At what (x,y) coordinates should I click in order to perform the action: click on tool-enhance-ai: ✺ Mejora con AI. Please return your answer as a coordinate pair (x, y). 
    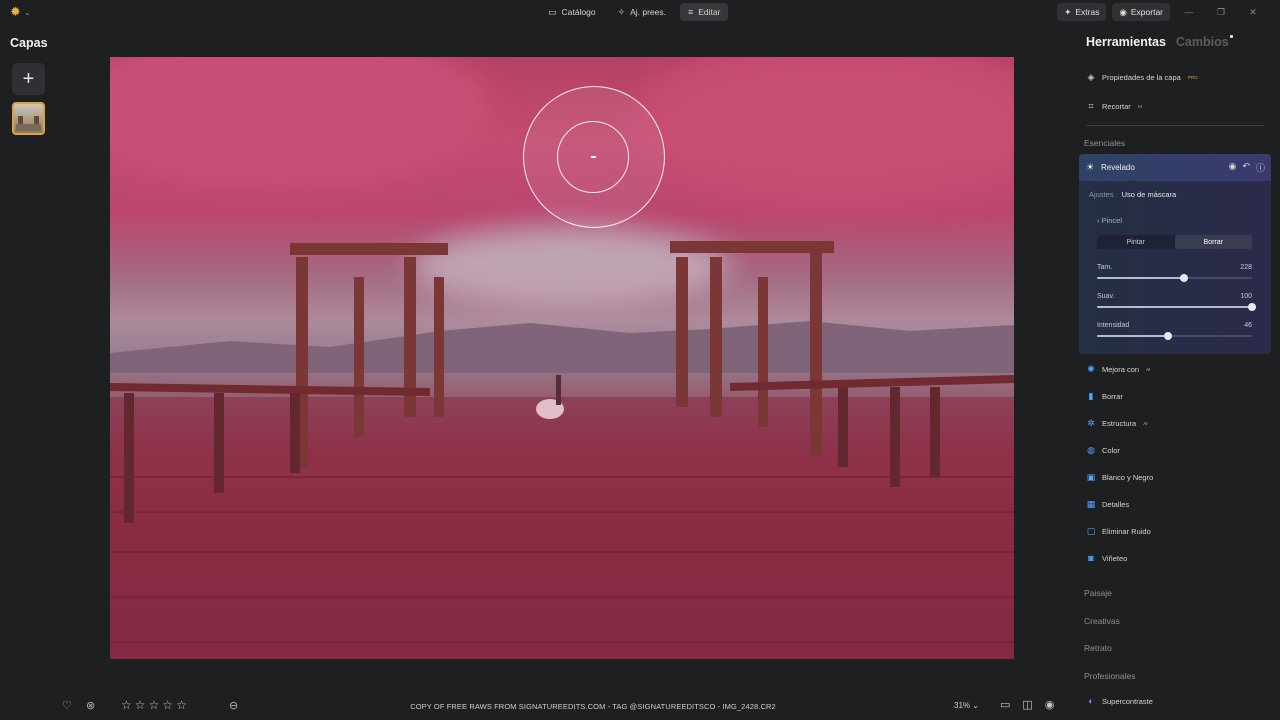
    Looking at the image, I should click on (1118, 369).